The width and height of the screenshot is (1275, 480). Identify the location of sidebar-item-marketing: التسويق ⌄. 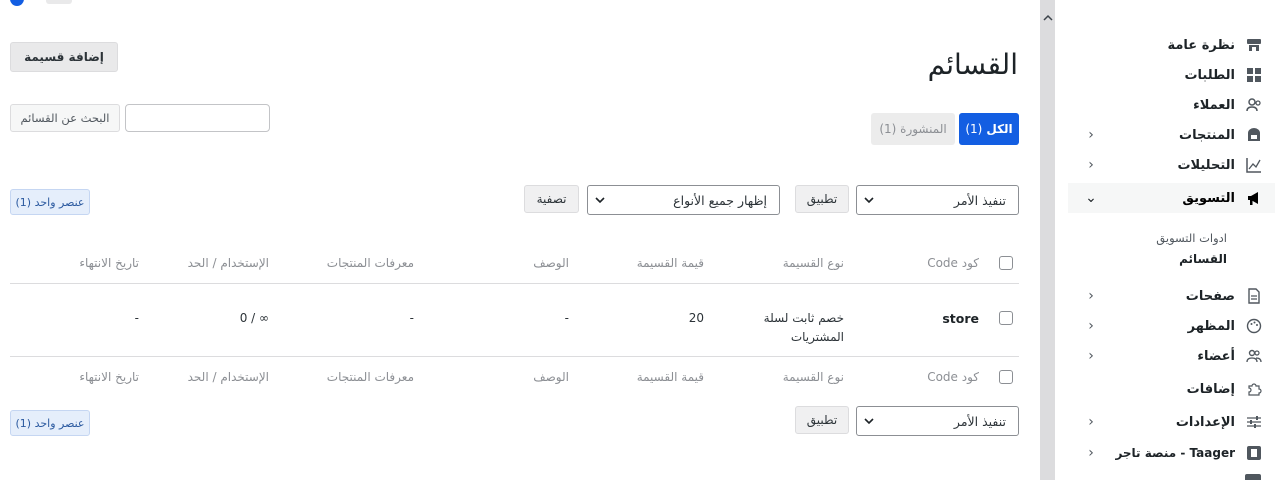
(1171, 198).